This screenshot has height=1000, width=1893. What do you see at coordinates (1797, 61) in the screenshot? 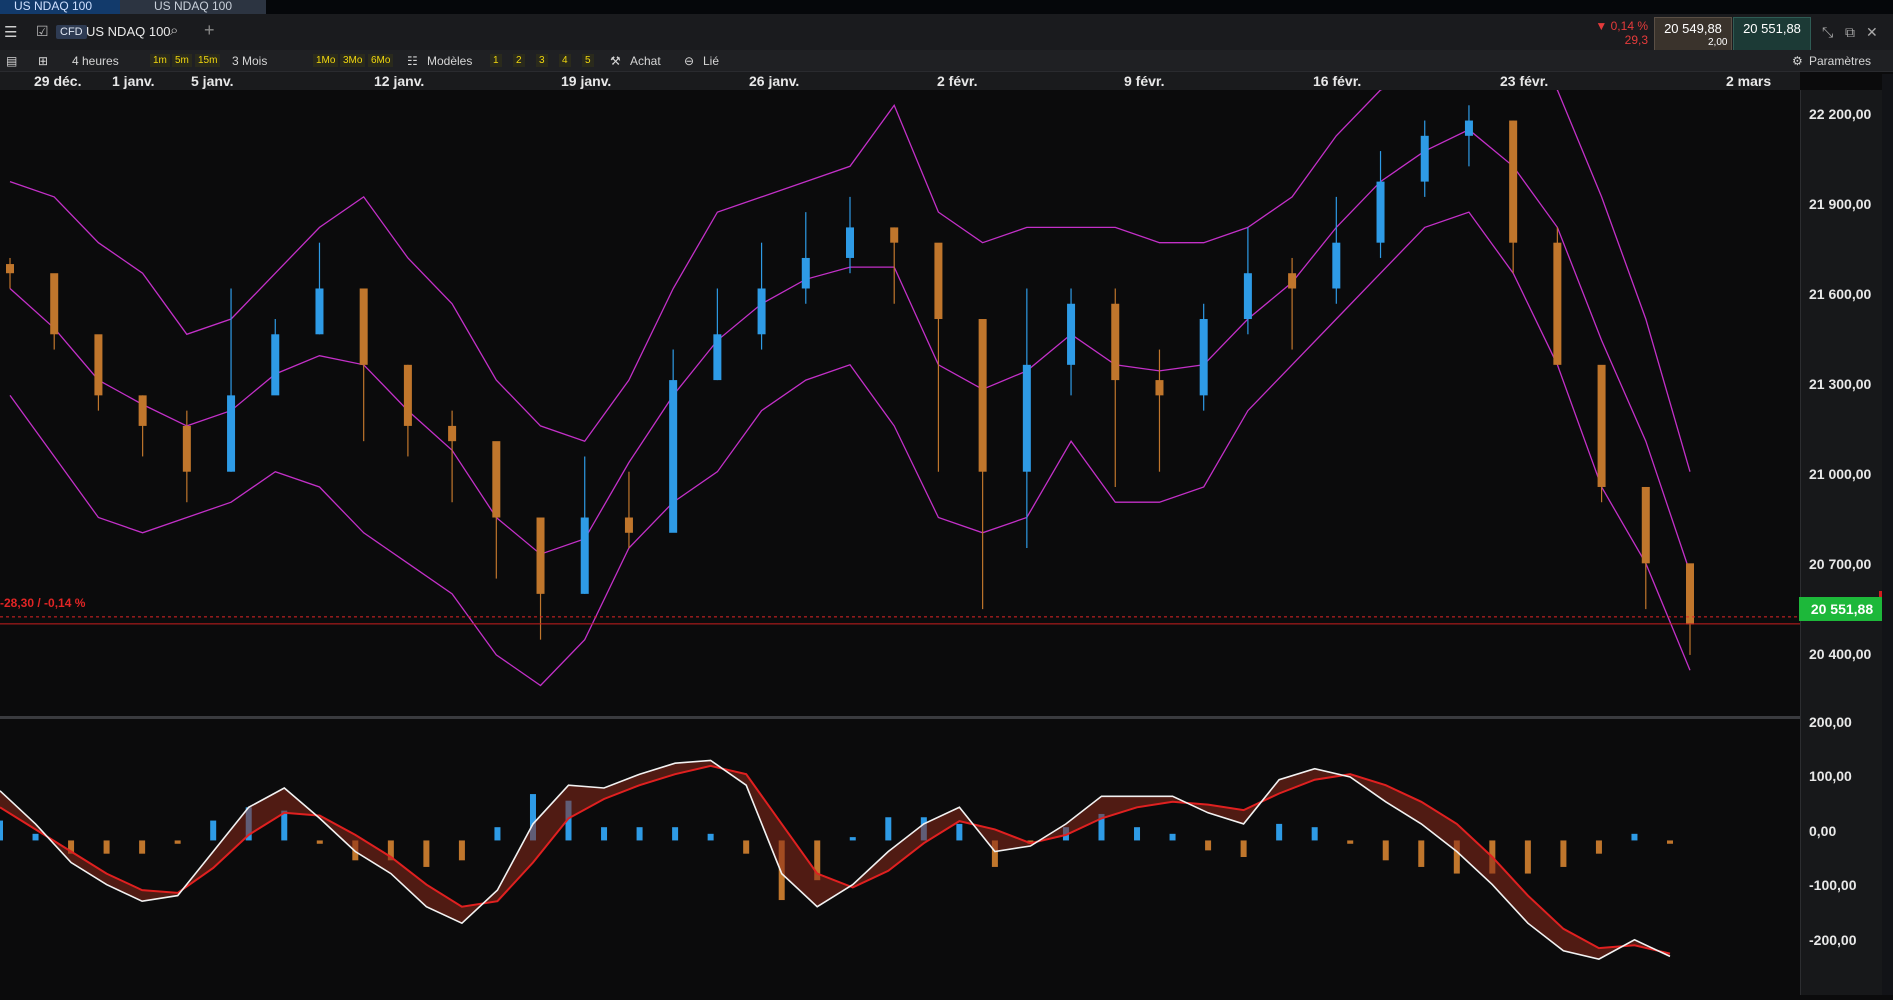
I see `settings-icon: ⚙` at bounding box center [1797, 61].